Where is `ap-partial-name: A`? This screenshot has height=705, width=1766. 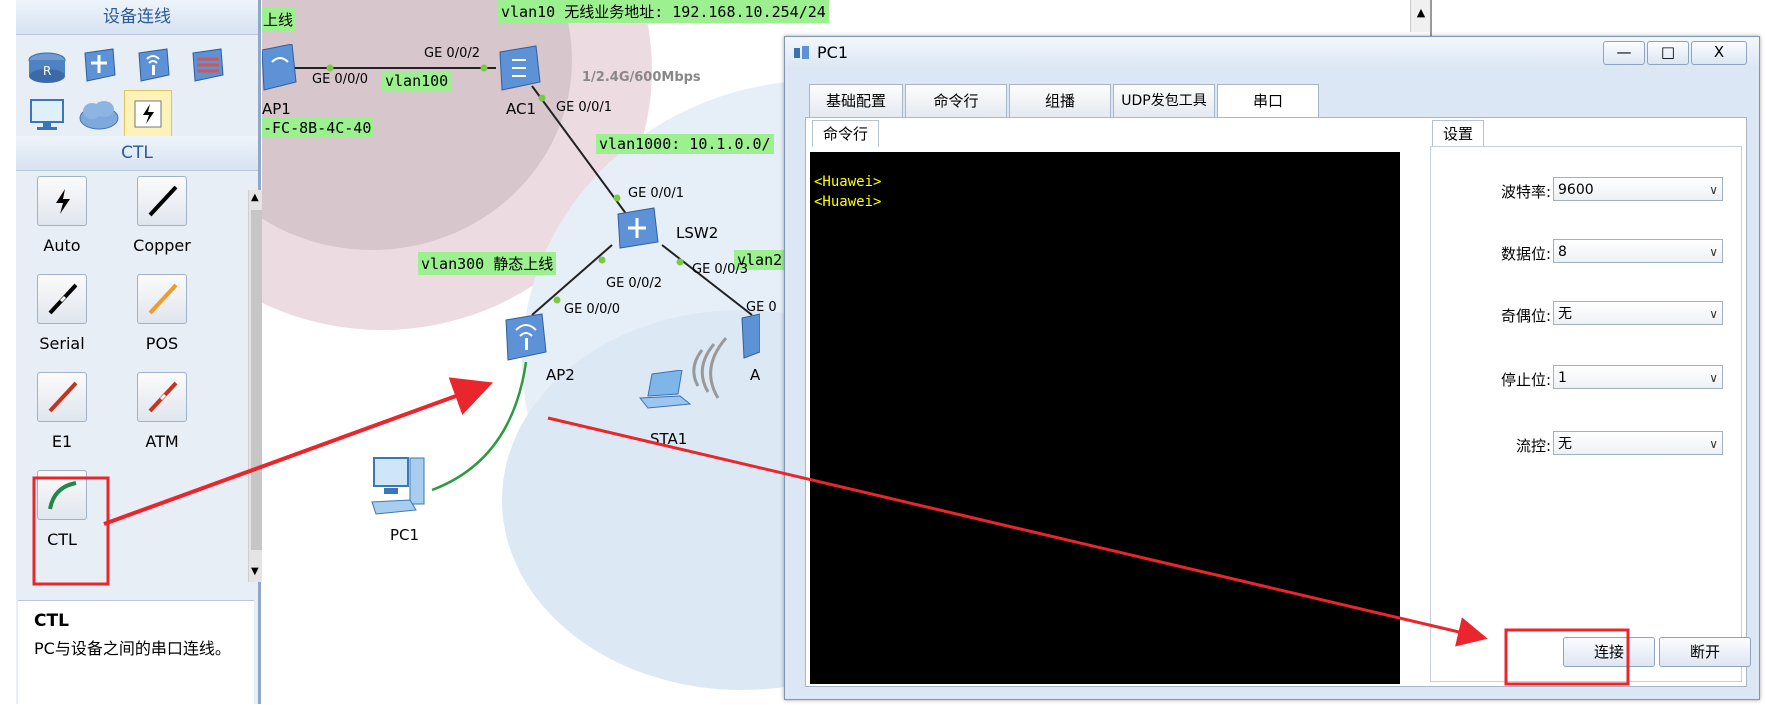
ap-partial-name: A is located at coordinates (755, 375).